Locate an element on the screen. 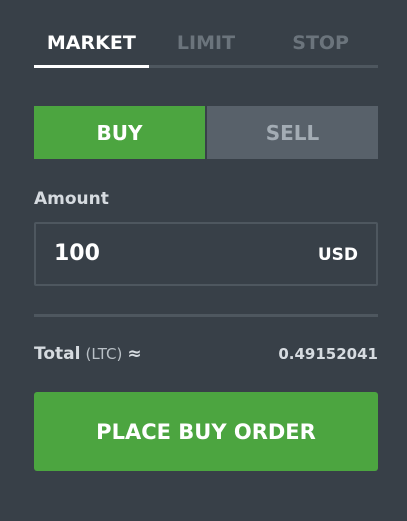  amount-label: Amount is located at coordinates (71, 199).